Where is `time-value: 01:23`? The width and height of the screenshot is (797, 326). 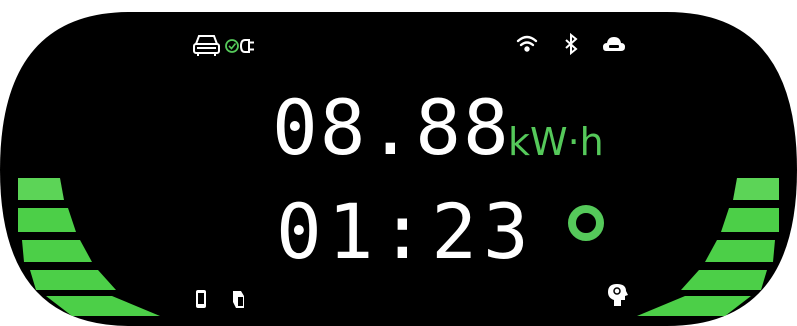
time-value: 01:23 is located at coordinates (405, 231).